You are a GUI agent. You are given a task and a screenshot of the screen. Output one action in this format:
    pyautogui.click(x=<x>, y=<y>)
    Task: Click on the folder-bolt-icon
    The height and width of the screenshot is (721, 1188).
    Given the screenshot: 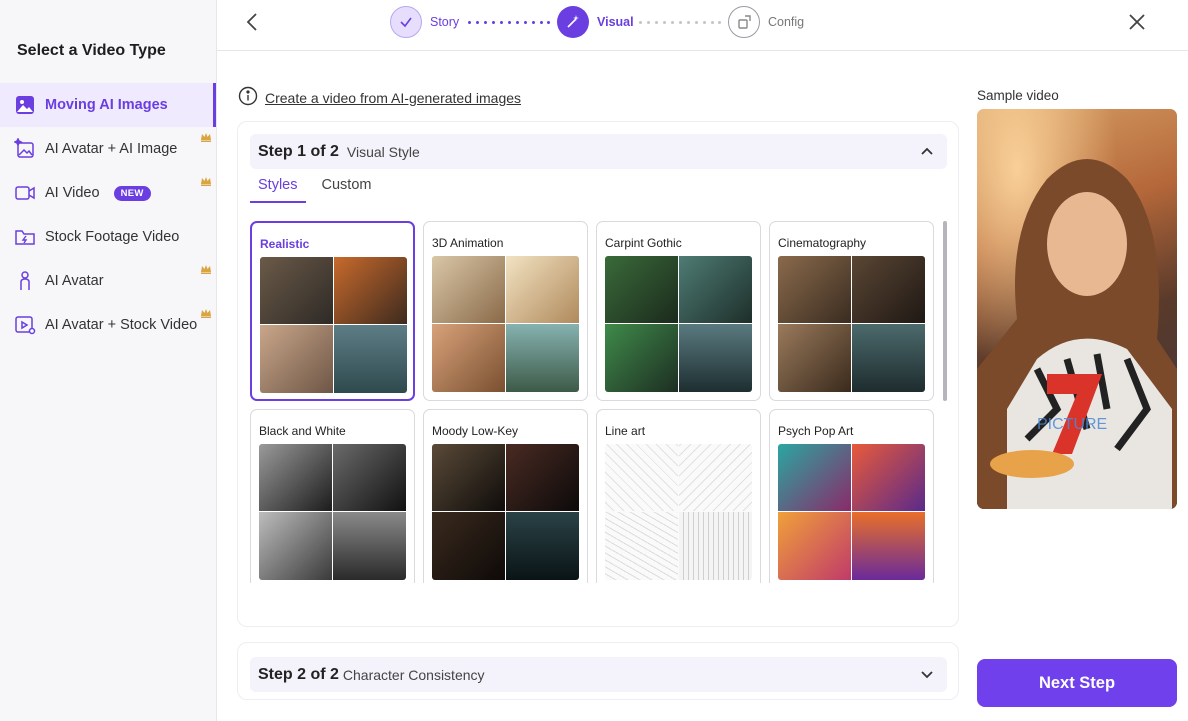 What is the action you would take?
    pyautogui.click(x=25, y=237)
    